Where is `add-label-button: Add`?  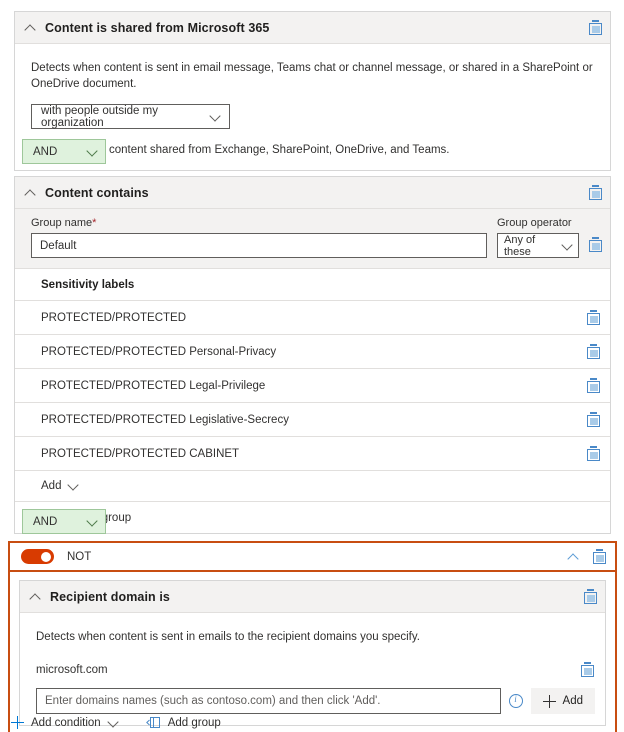
add-label-button: Add is located at coordinates (312, 486).